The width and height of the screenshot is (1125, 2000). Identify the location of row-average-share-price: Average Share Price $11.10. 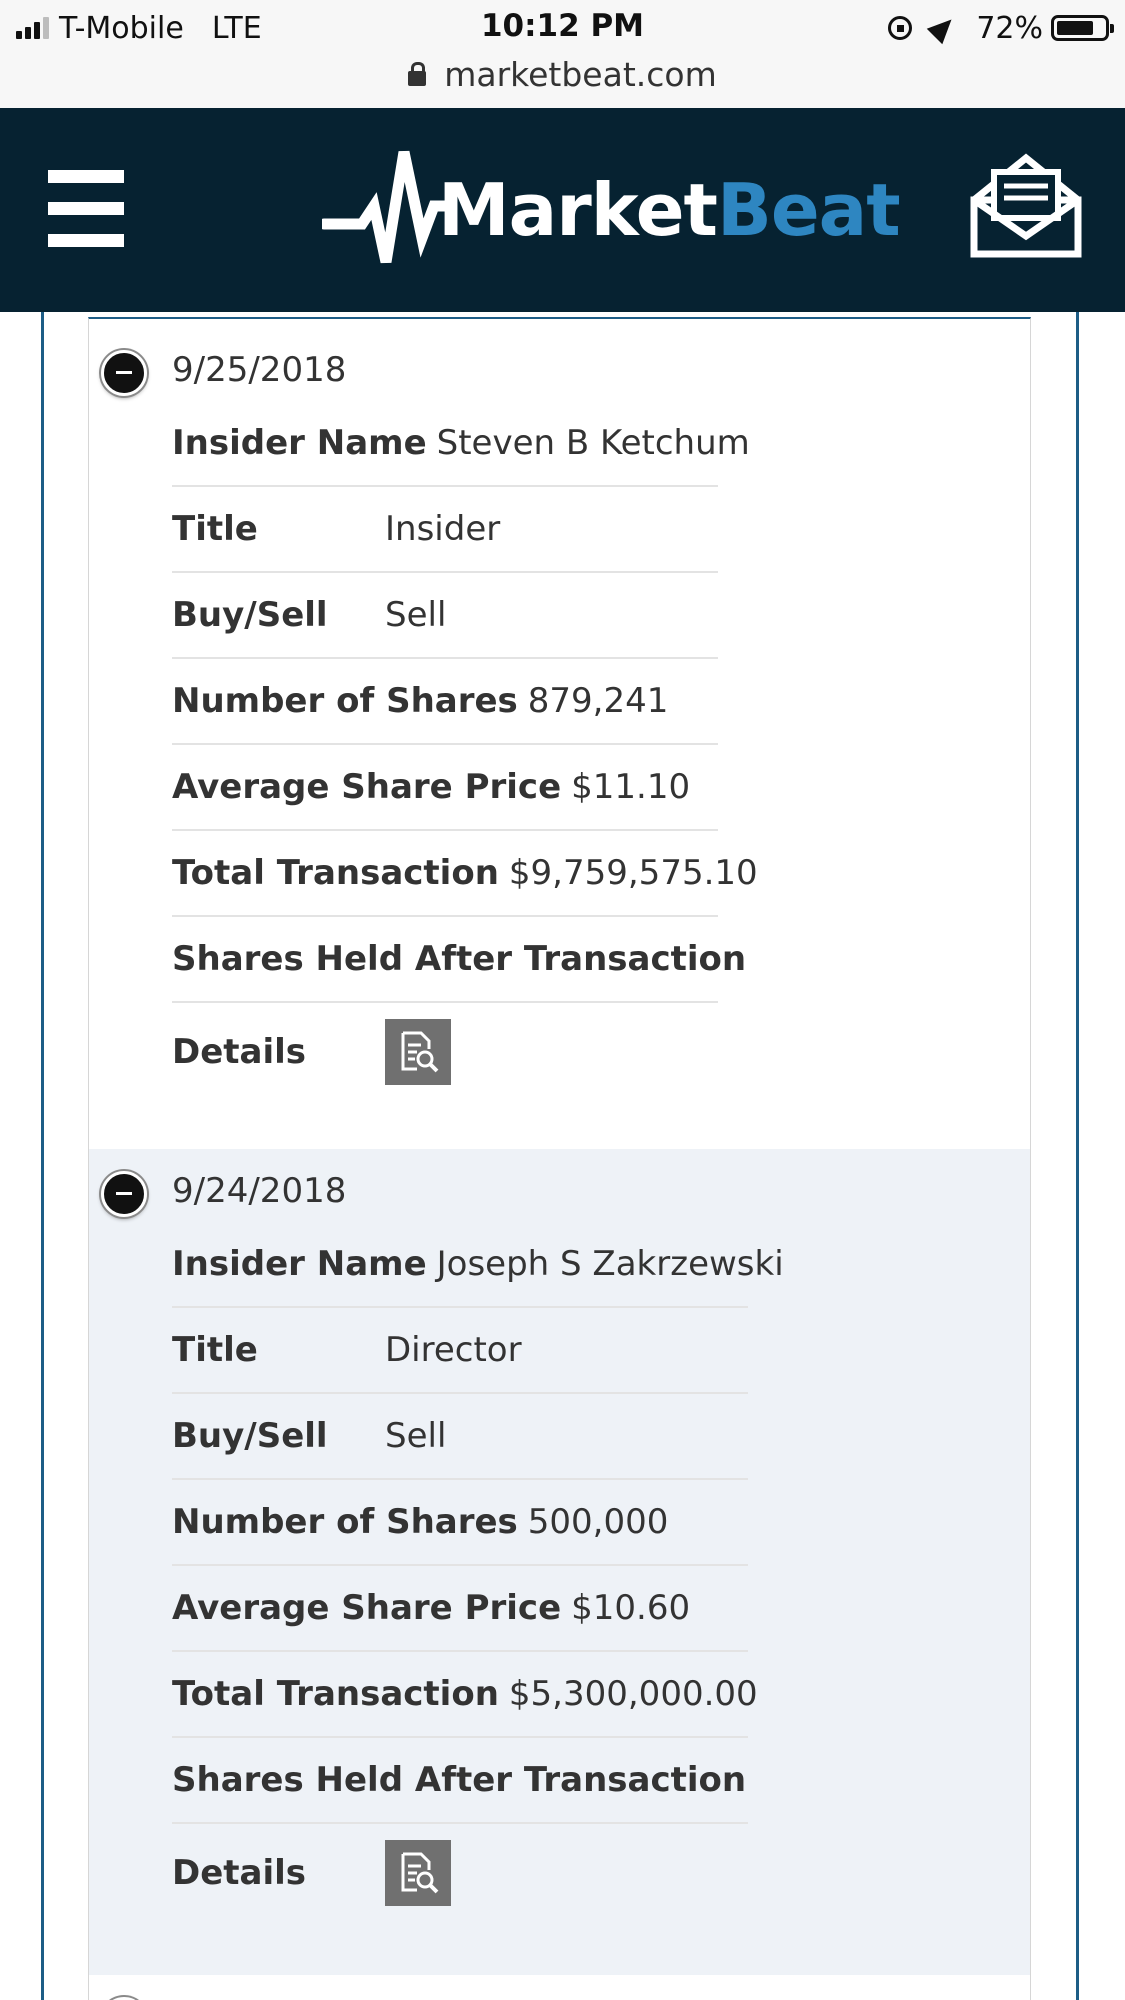
(445, 788).